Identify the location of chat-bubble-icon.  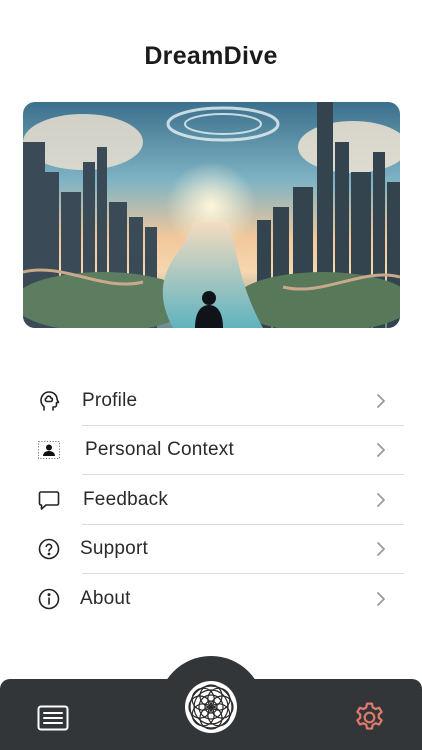
(49, 500).